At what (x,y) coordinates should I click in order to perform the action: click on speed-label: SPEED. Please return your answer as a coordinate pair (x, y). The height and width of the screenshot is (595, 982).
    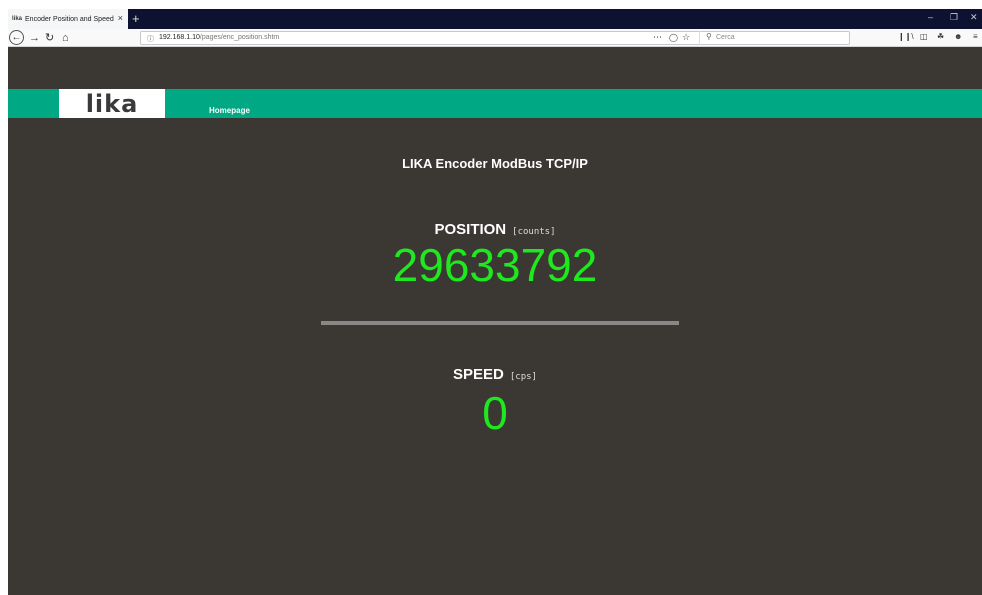
    Looking at the image, I should click on (478, 374).